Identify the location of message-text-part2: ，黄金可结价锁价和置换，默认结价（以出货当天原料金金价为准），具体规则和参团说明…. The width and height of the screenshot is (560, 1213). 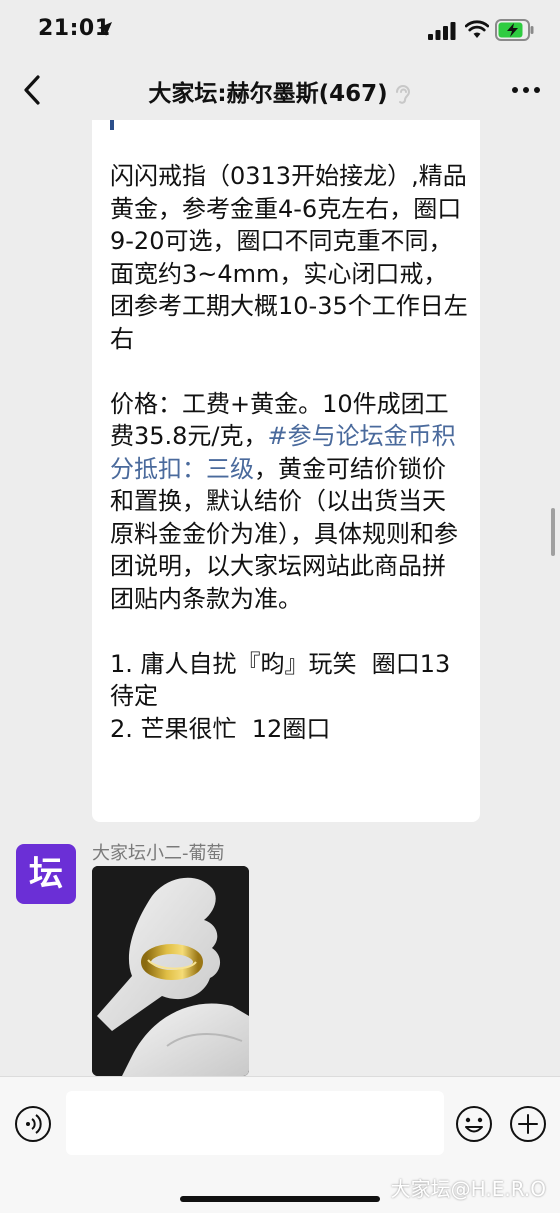
(284, 598).